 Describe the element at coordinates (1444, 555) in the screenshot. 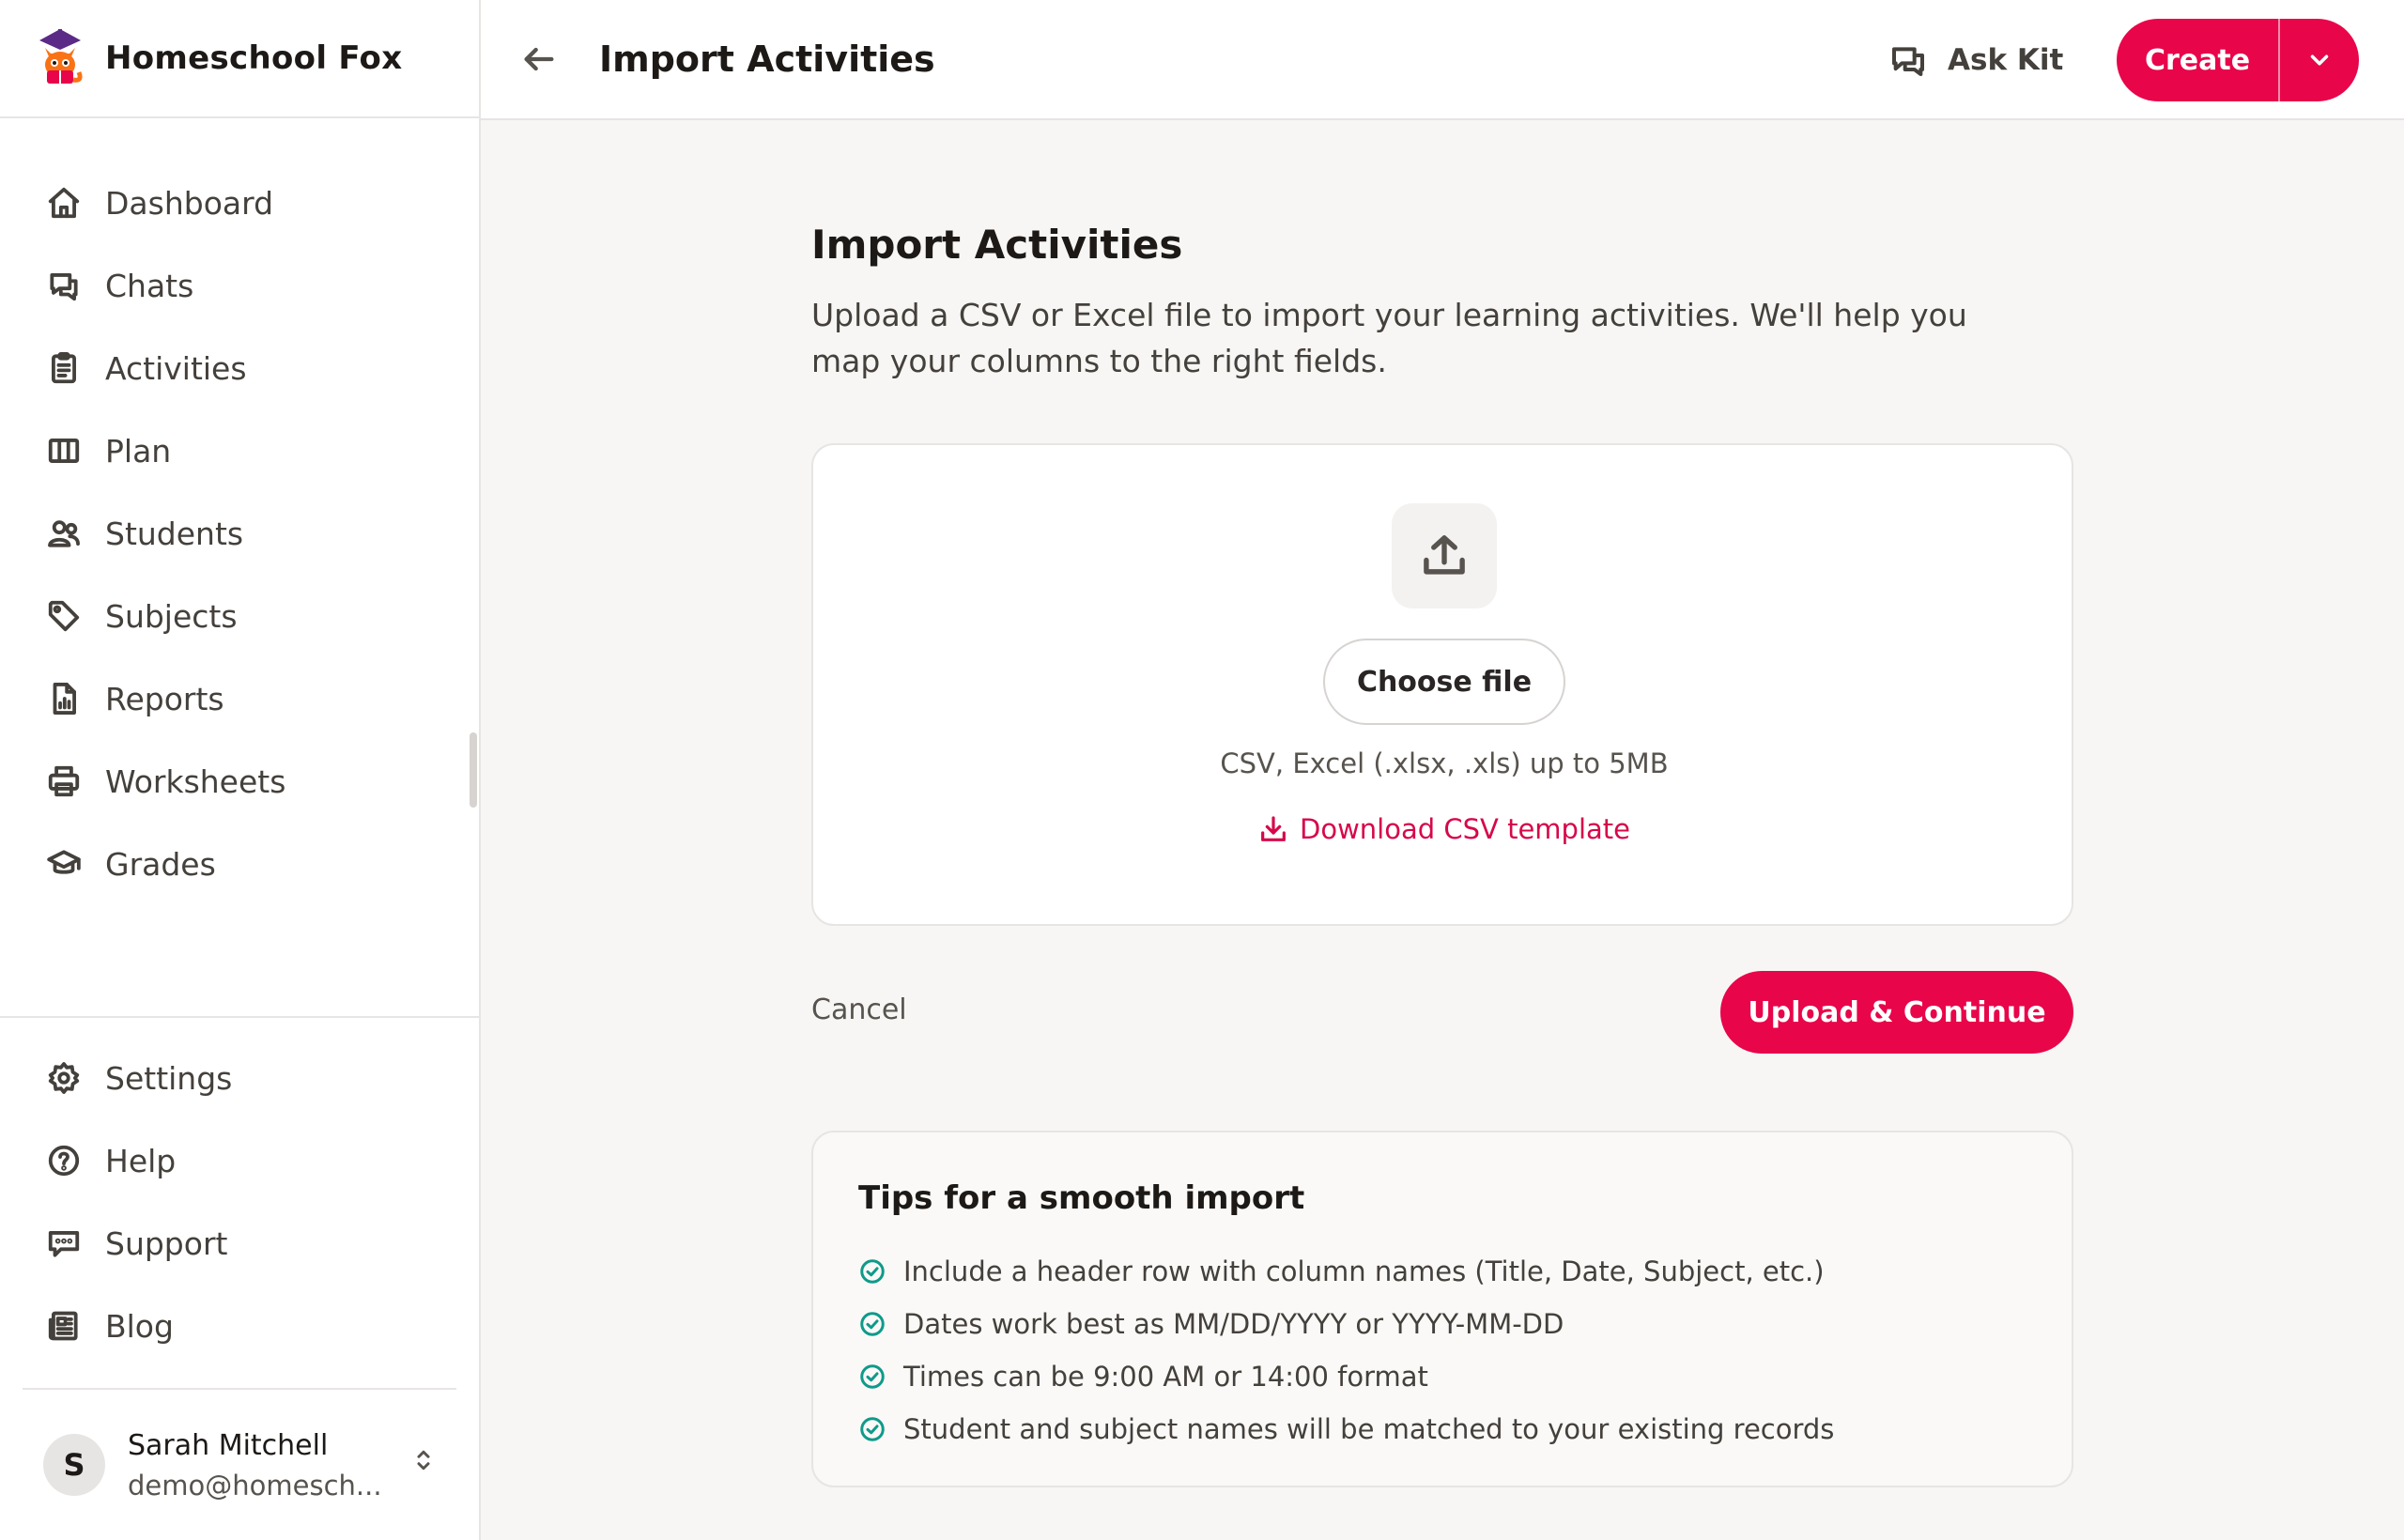

I see `upload-icon` at that location.